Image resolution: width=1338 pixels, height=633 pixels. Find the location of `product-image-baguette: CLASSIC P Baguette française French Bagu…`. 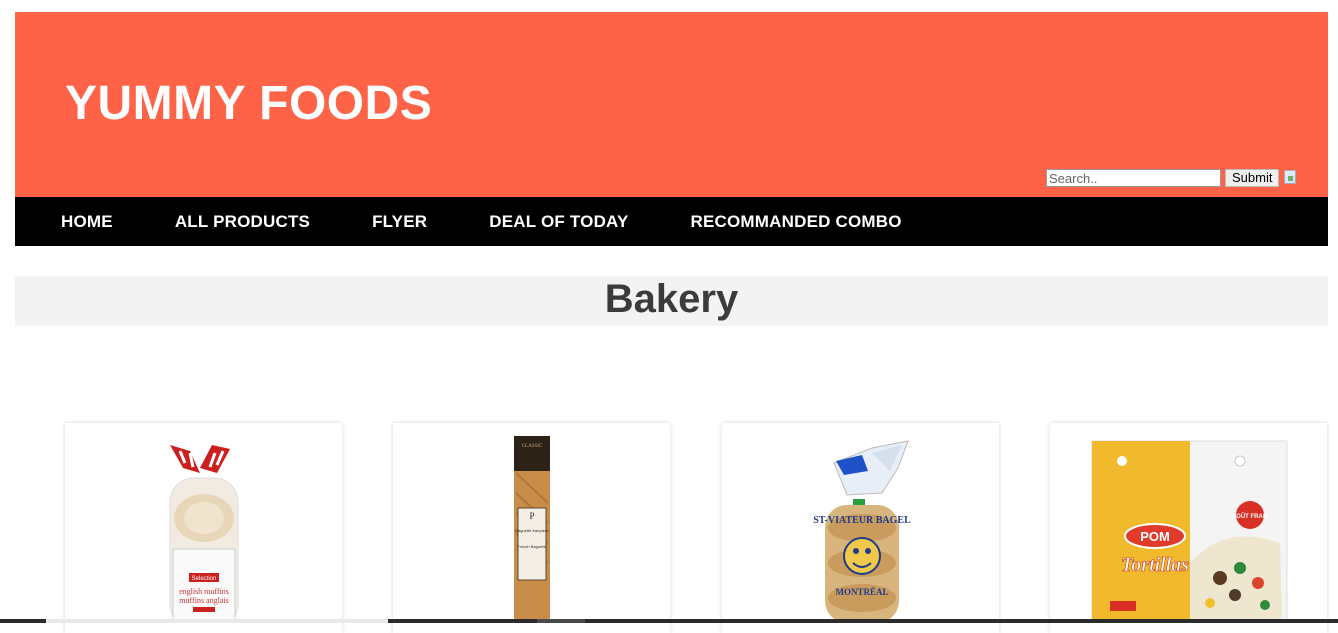

product-image-baguette: CLASSIC P Baguette française French Bagu… is located at coordinates (531, 523).